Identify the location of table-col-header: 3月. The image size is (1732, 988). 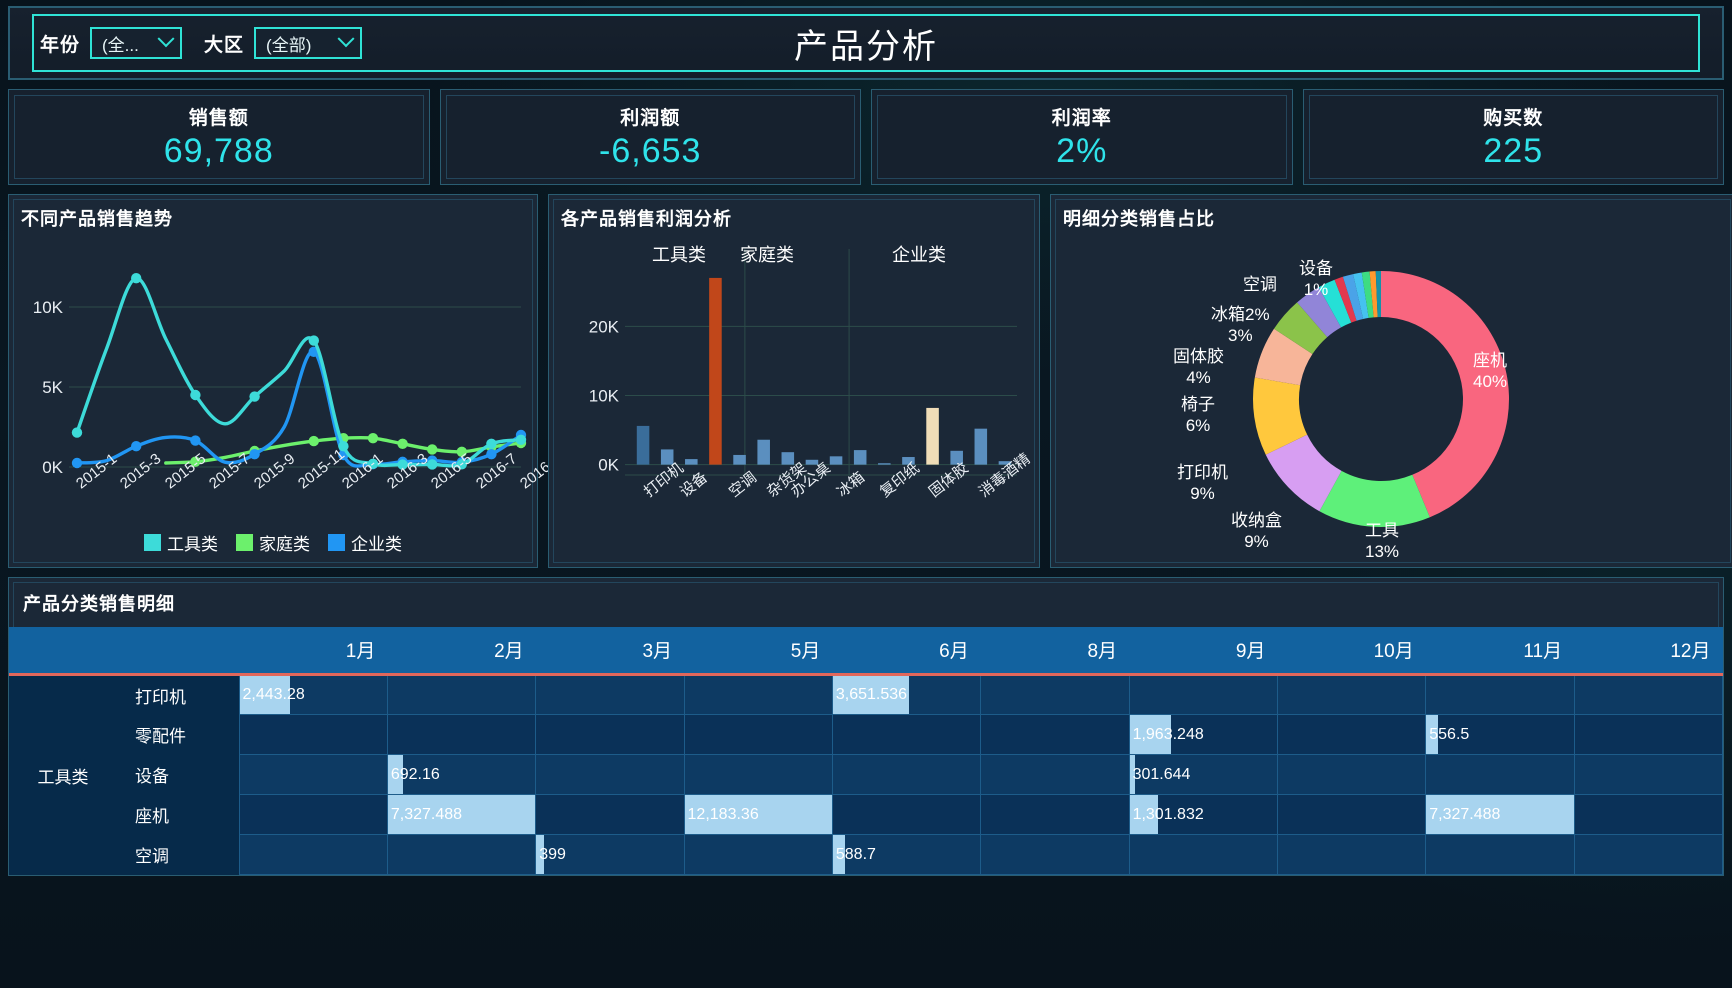
(610, 651).